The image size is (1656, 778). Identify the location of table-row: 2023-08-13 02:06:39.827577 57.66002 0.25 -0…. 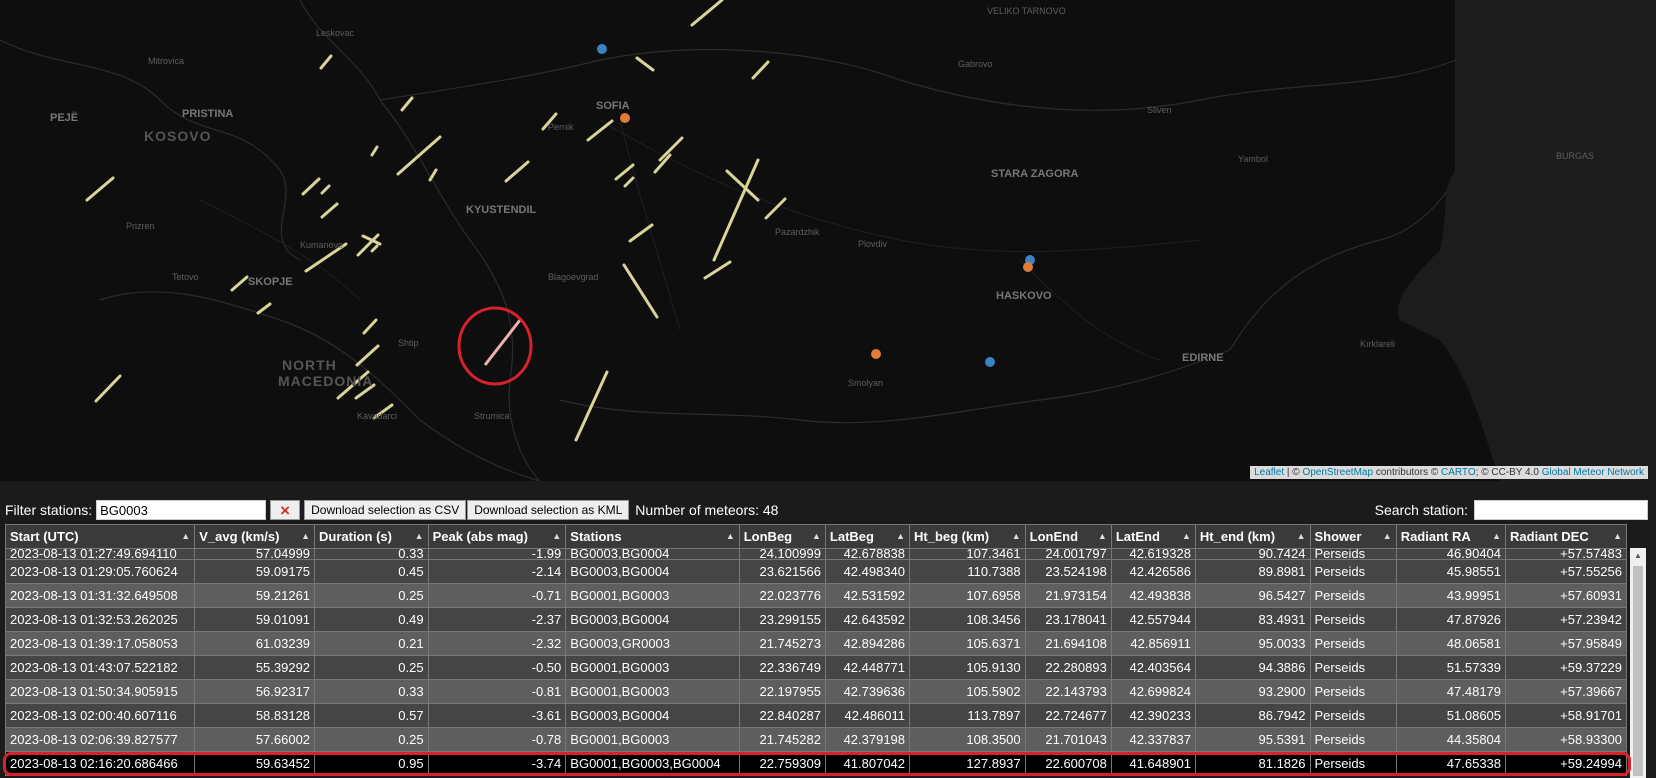
(816, 739).